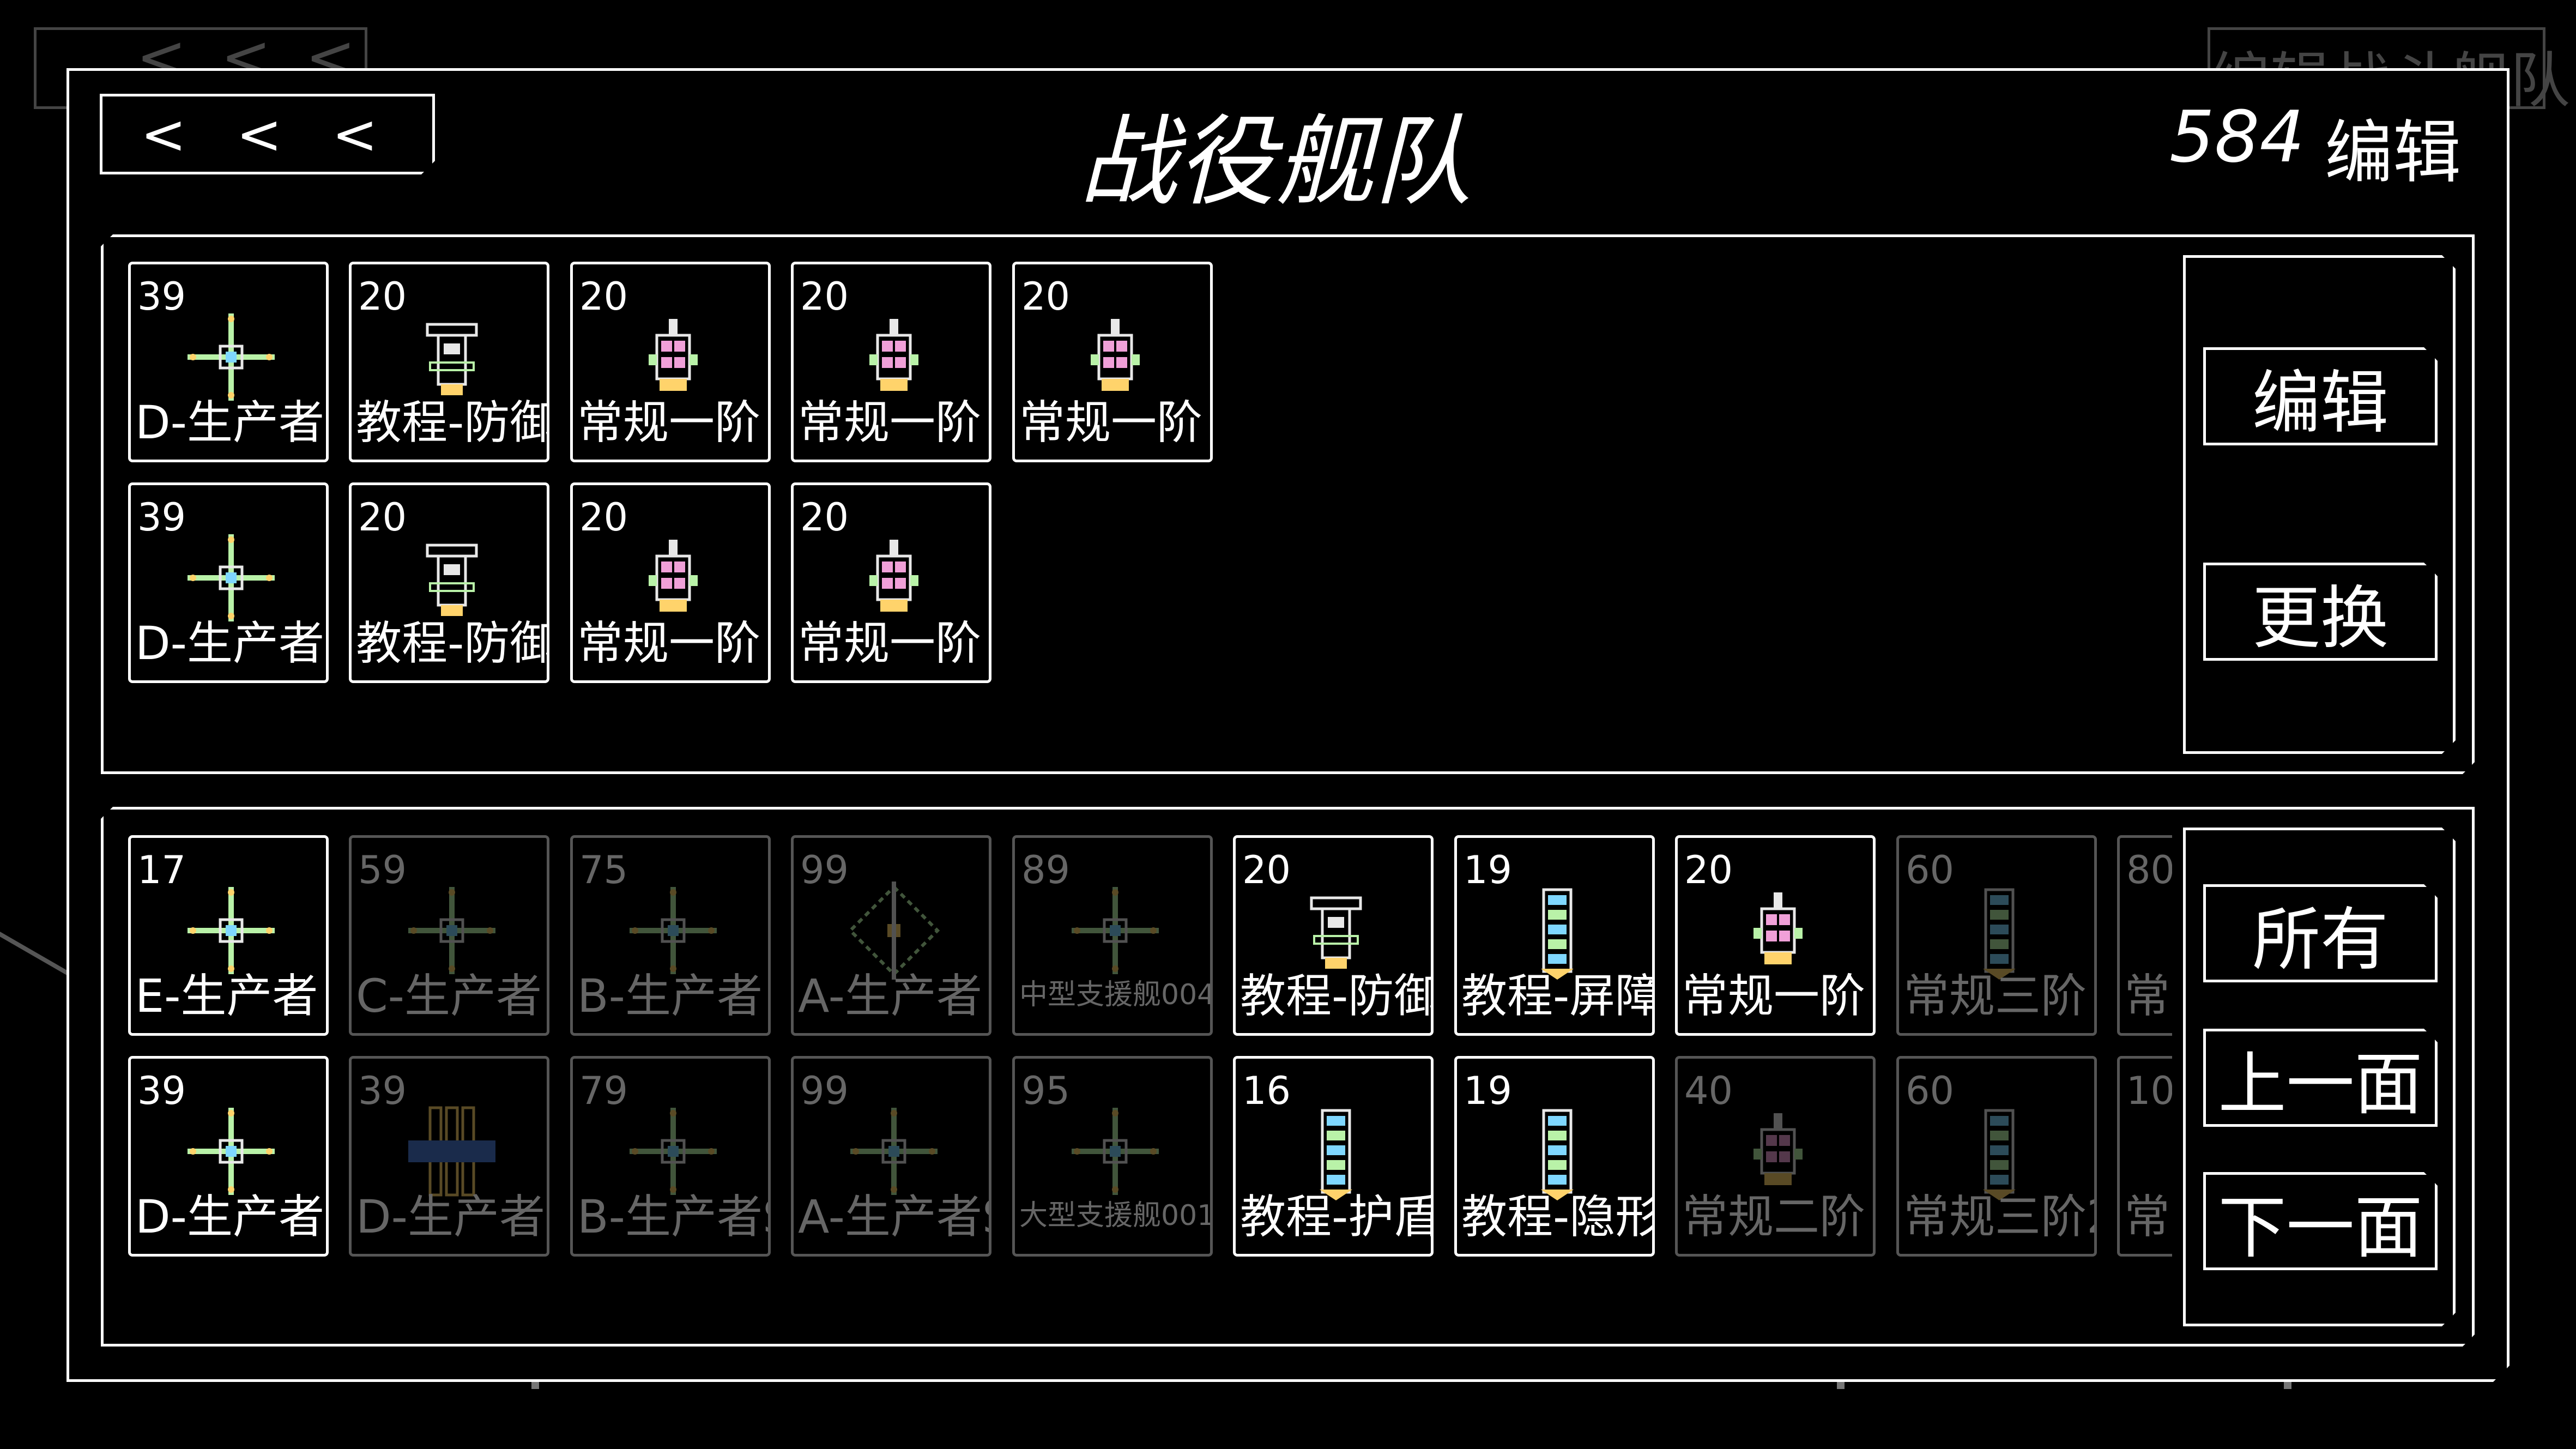 The height and width of the screenshot is (1449, 2576). I want to click on storage-ship-card: 39D-生产者S, so click(449, 1157).